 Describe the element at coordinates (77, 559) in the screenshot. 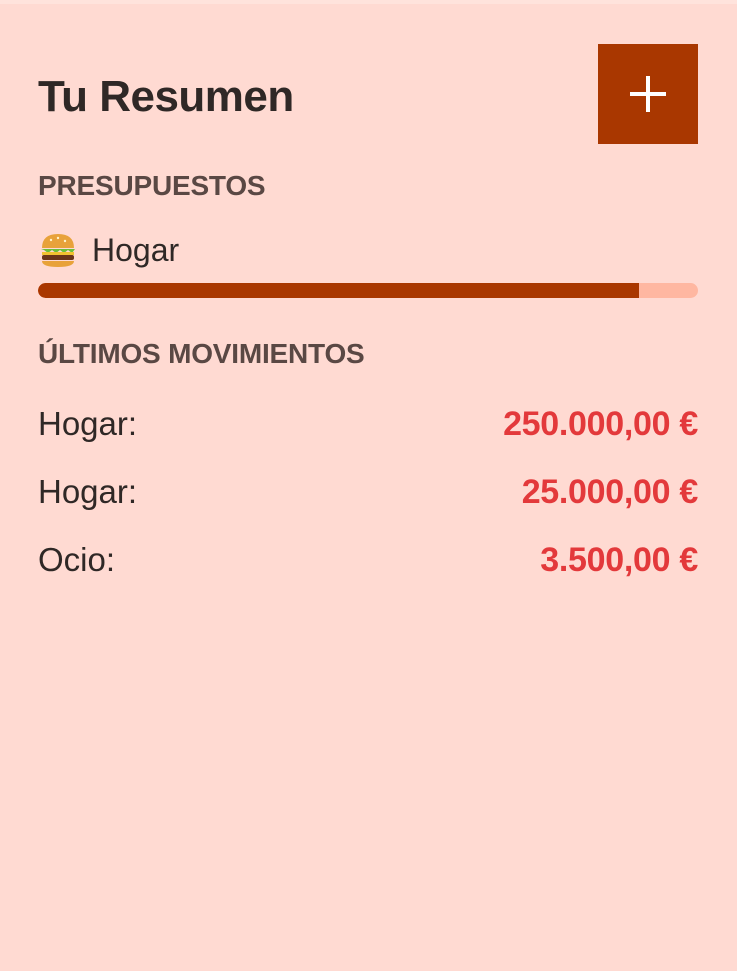

I see `movement-label: Ocio:` at that location.